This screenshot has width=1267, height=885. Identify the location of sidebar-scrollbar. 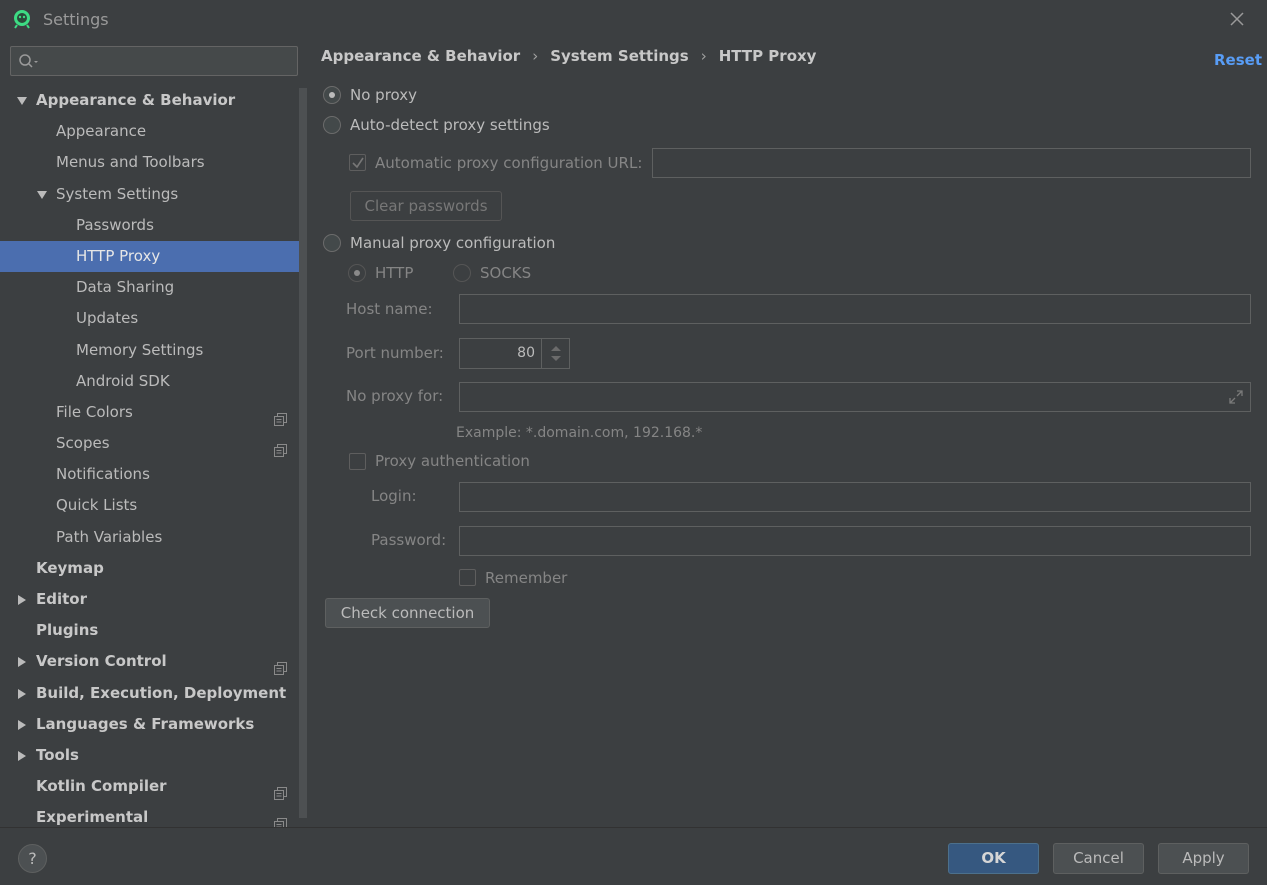
(303, 453).